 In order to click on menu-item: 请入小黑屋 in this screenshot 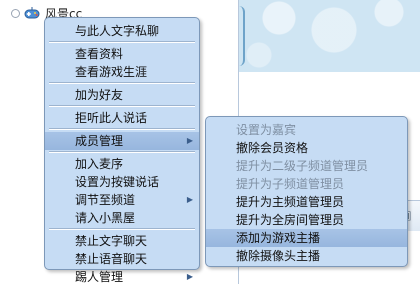, I will do `click(122, 218)`.